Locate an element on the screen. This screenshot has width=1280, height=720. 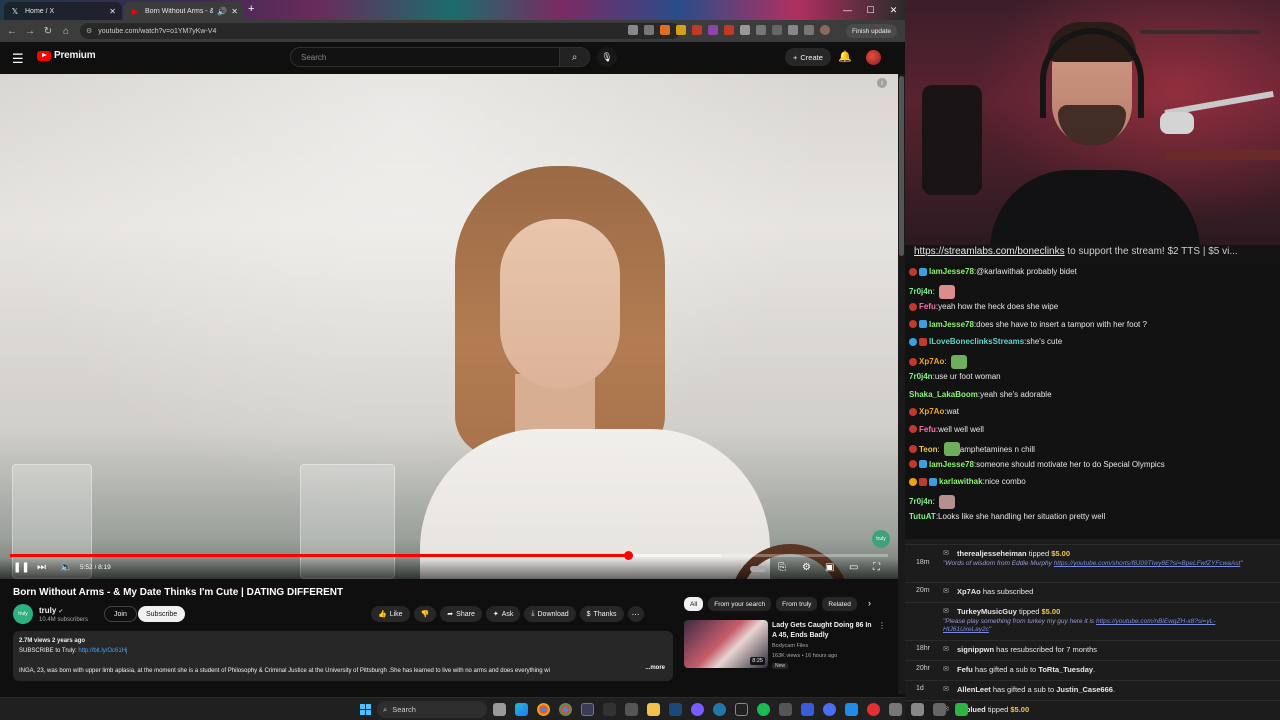
site-info-icon: ⚙ is located at coordinates (89, 31).